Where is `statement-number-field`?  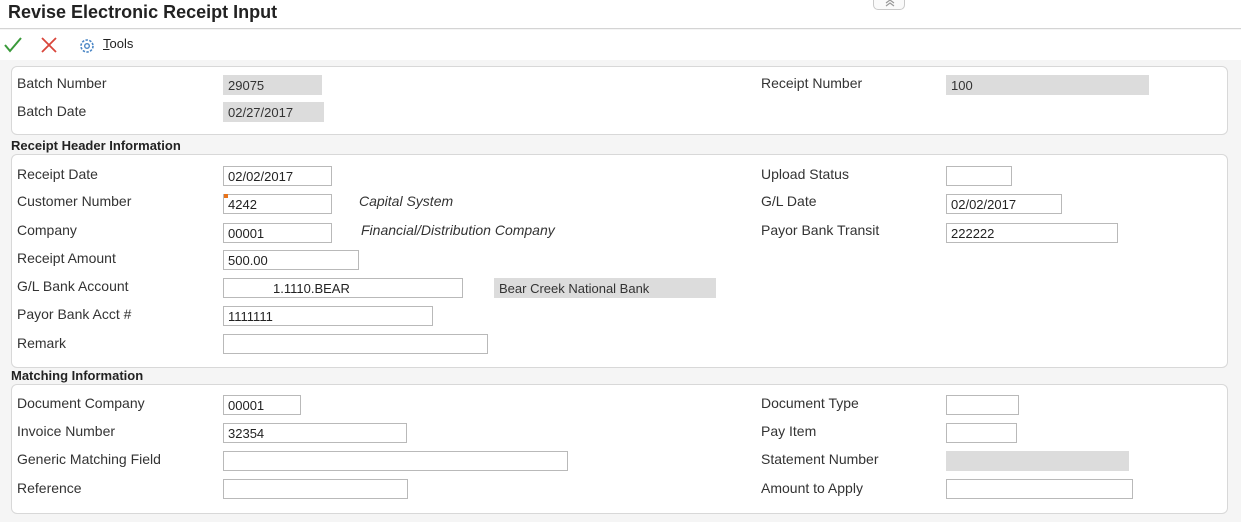 statement-number-field is located at coordinates (1037, 461).